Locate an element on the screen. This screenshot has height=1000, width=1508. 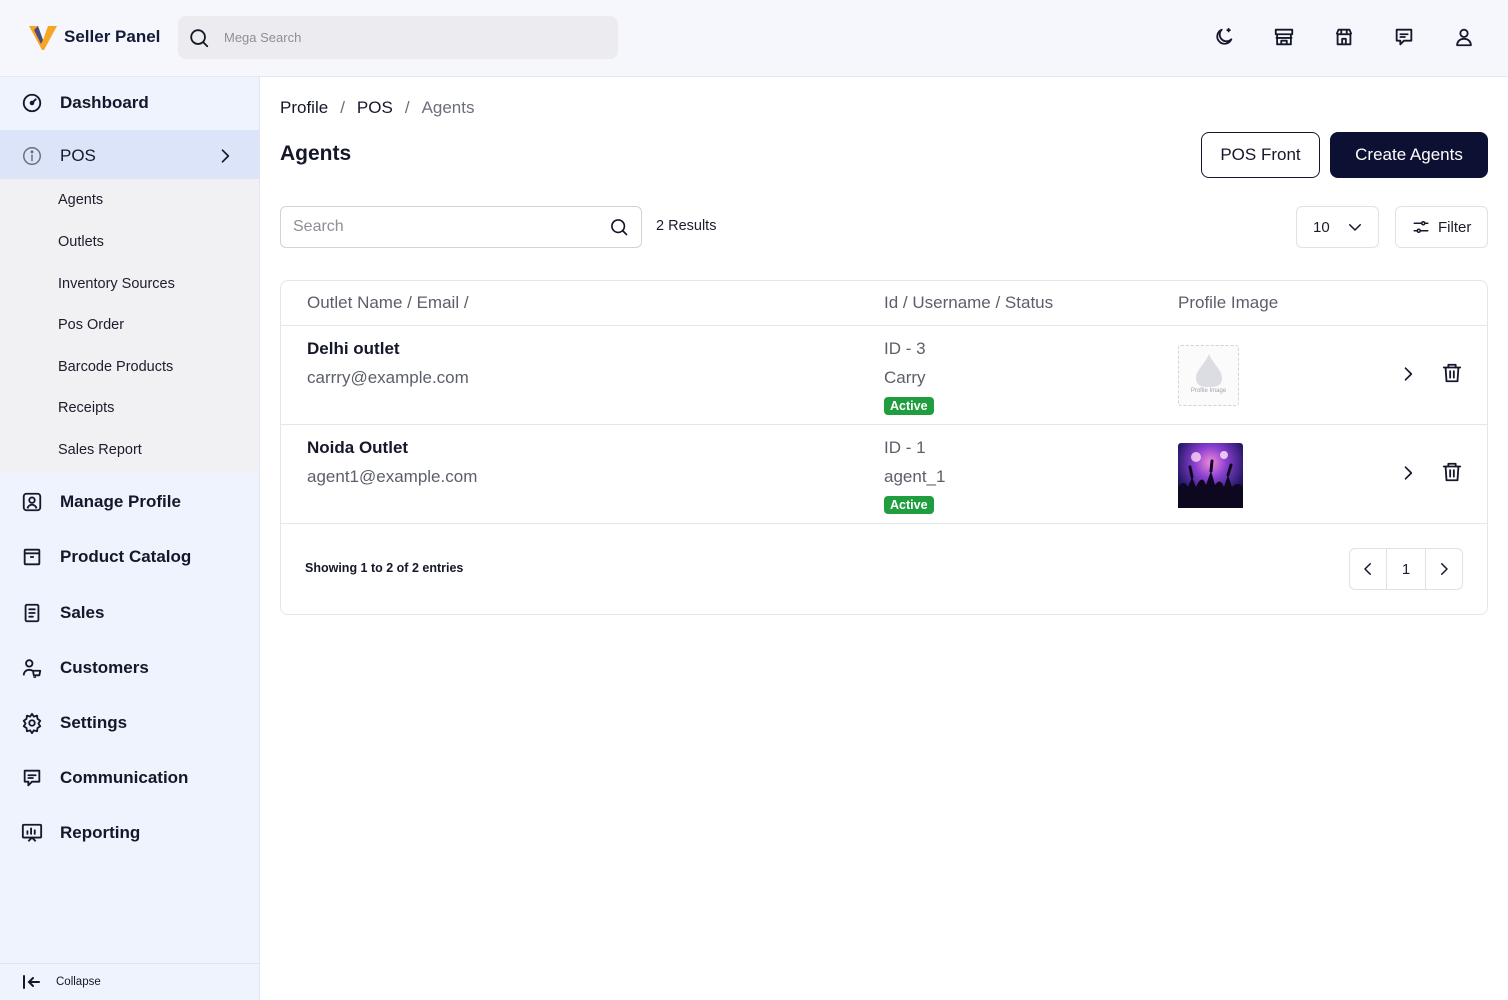
profile-icon is located at coordinates (32, 502).